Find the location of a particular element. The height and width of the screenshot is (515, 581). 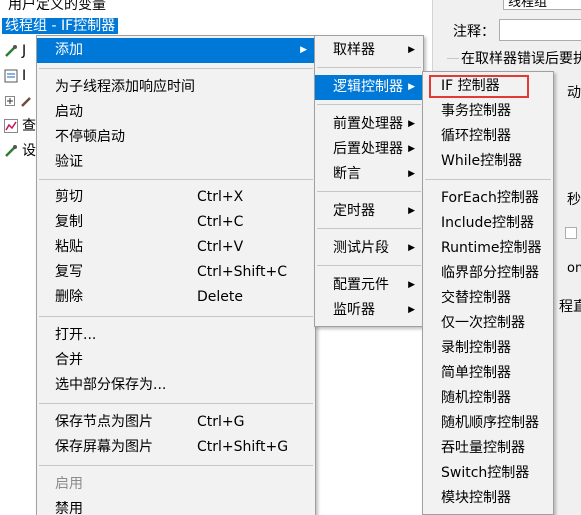

menu-item-assertion: 断言 ▶ is located at coordinates (369, 174).